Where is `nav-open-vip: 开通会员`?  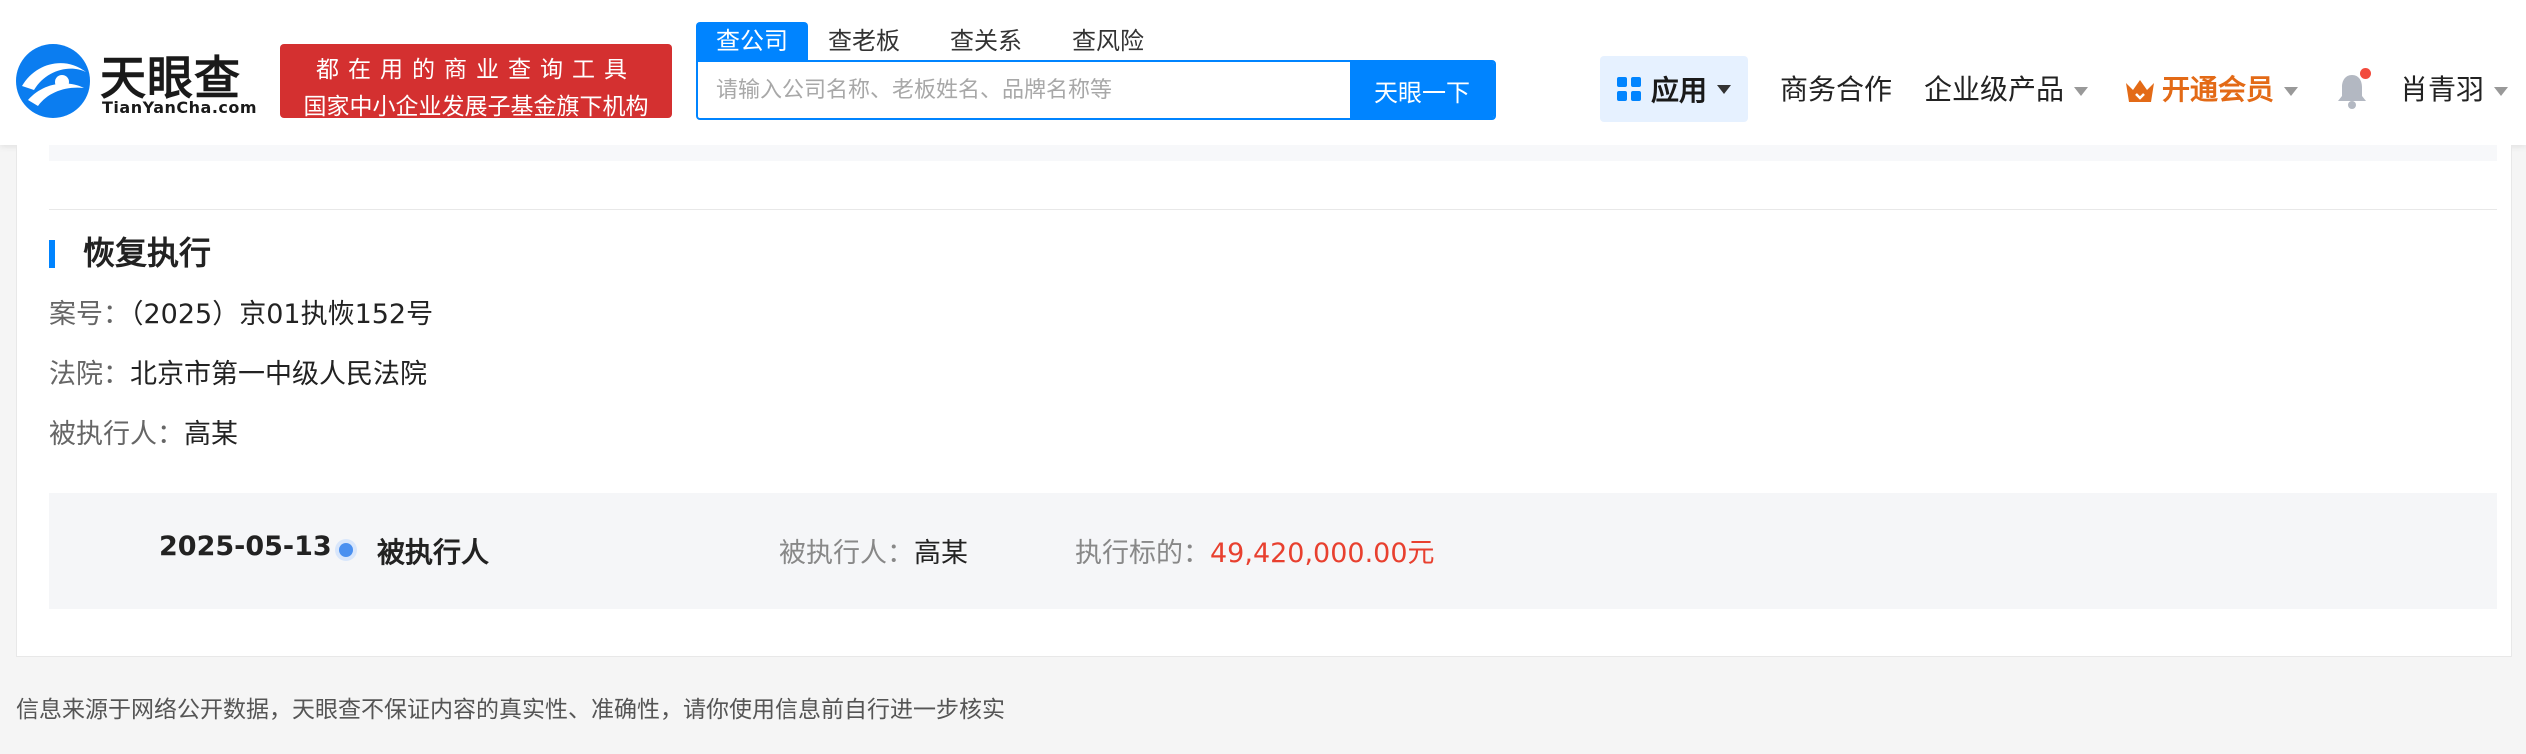 nav-open-vip: 开通会员 is located at coordinates (2211, 90).